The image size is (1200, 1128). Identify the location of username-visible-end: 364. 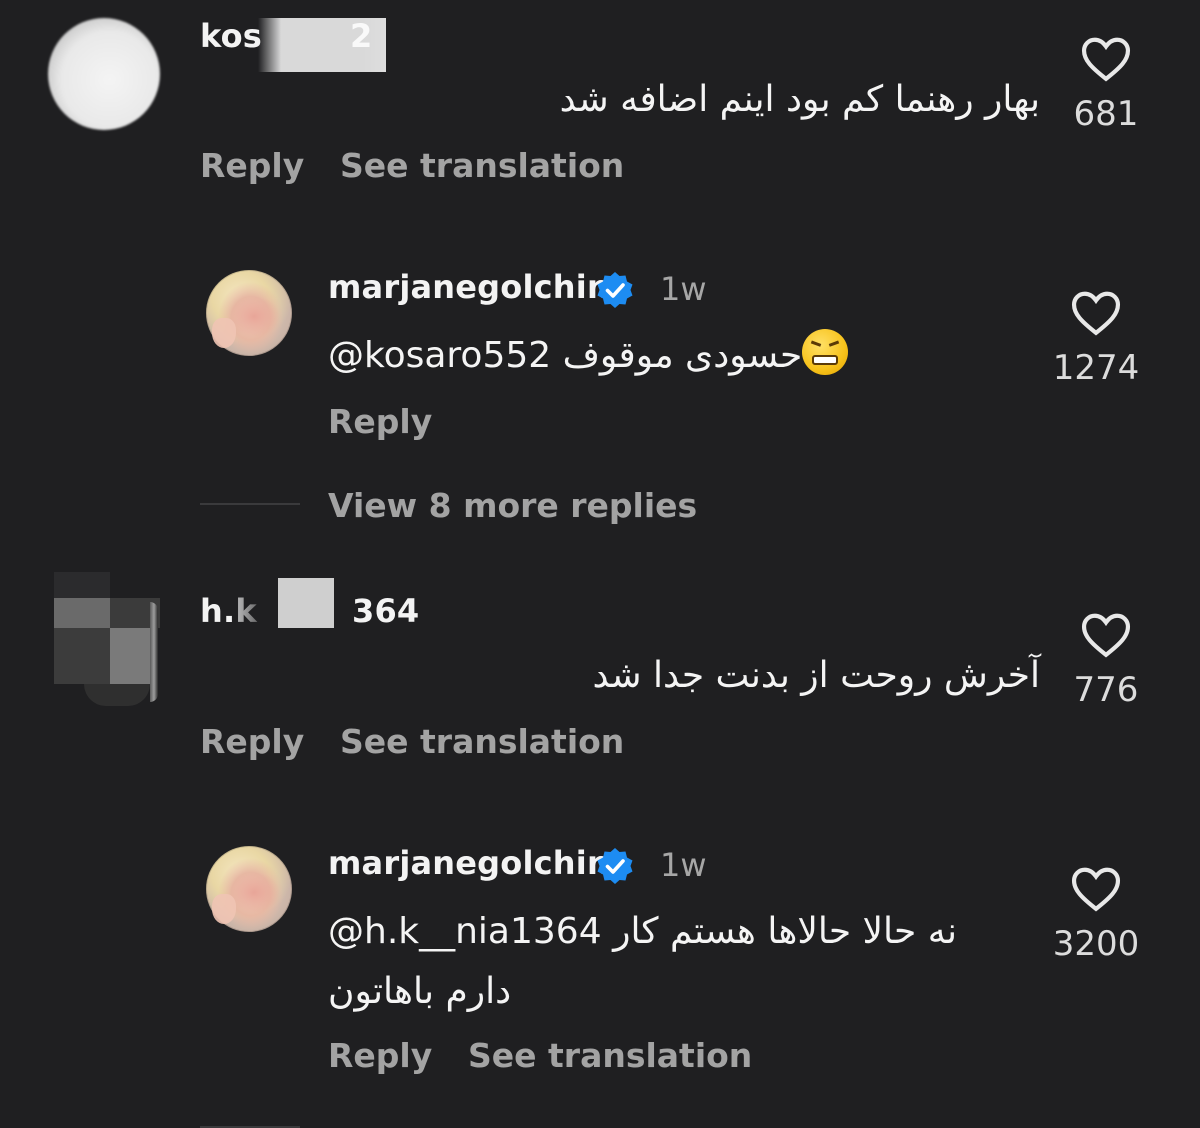
(385, 611).